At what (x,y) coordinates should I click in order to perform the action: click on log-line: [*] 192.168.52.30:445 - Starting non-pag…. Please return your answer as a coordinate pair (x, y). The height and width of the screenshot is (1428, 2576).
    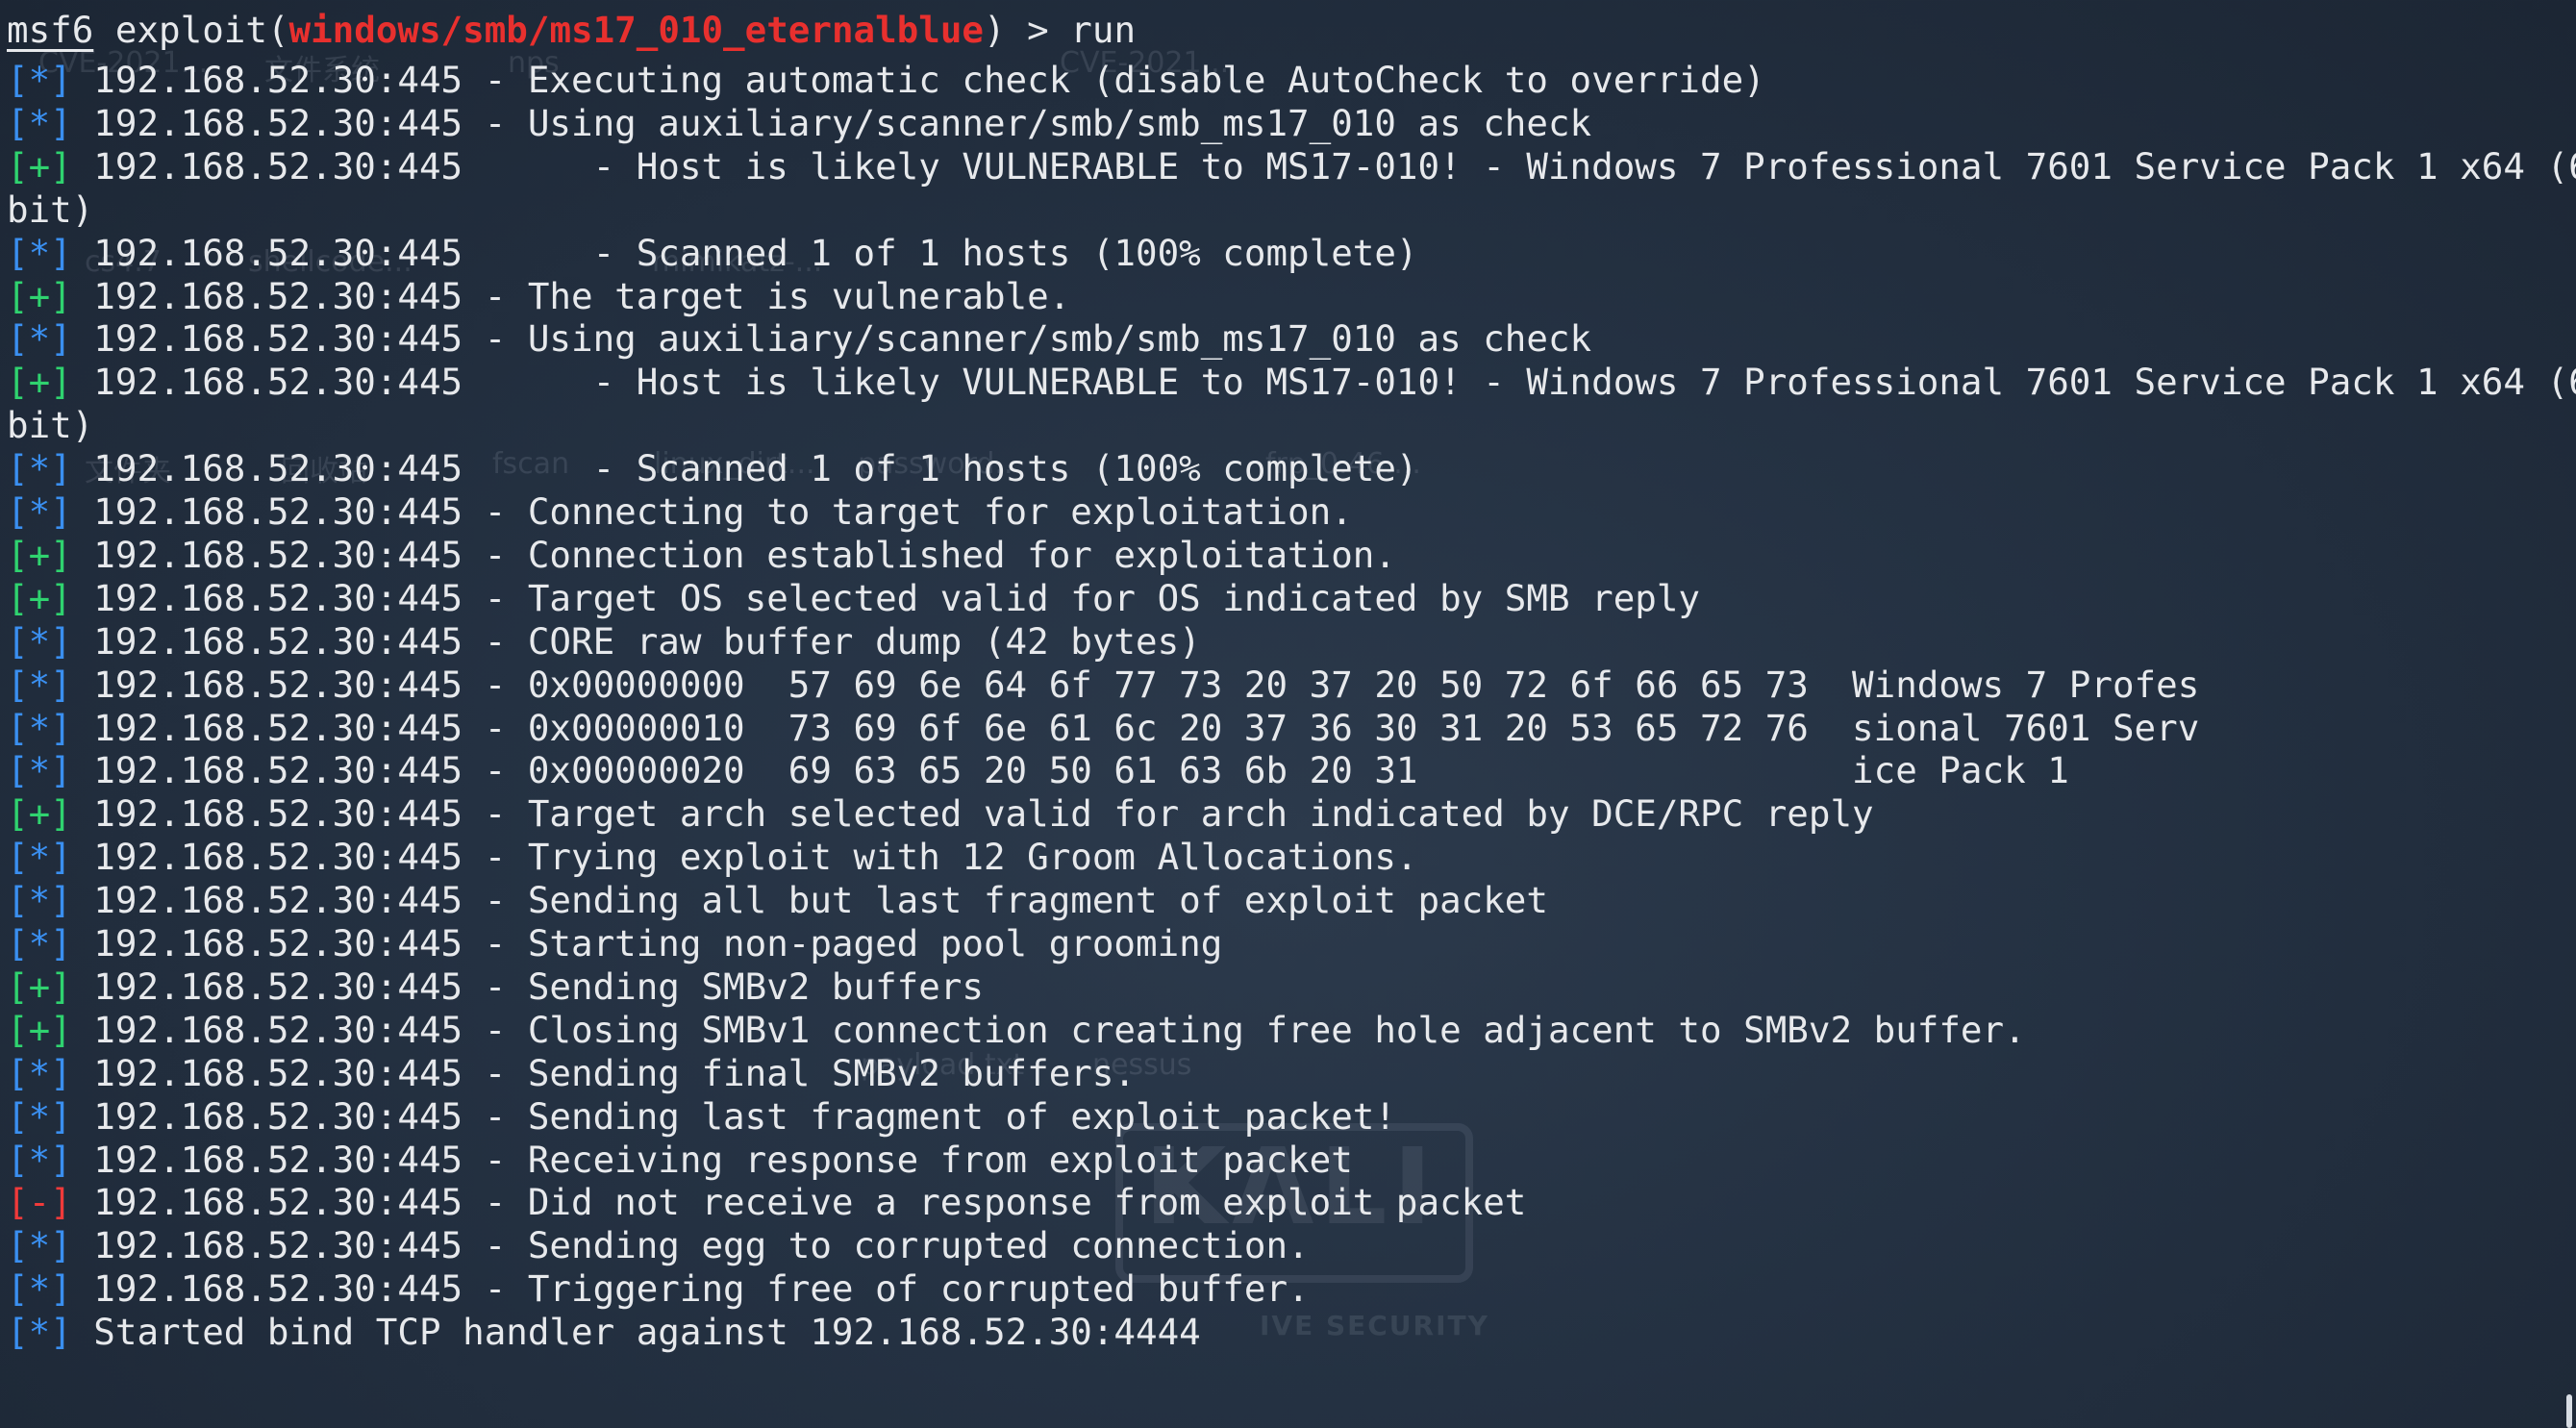
    Looking at the image, I should click on (614, 943).